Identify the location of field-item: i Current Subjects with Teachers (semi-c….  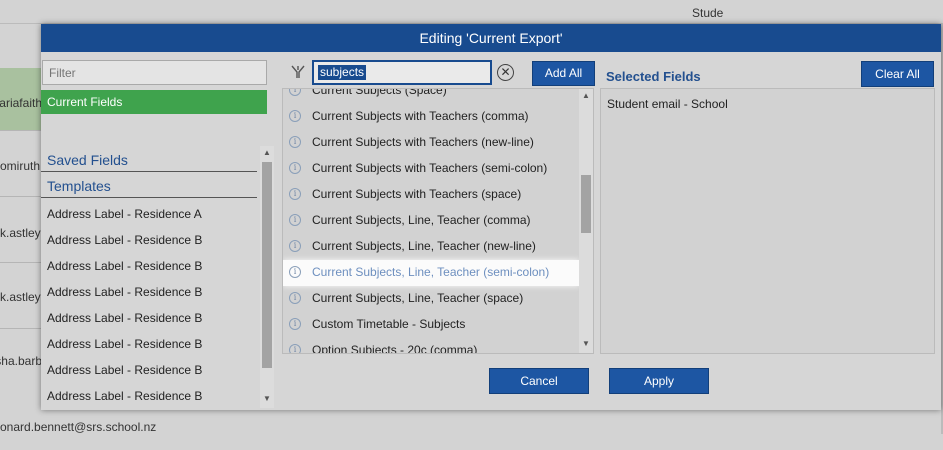
(431, 169).